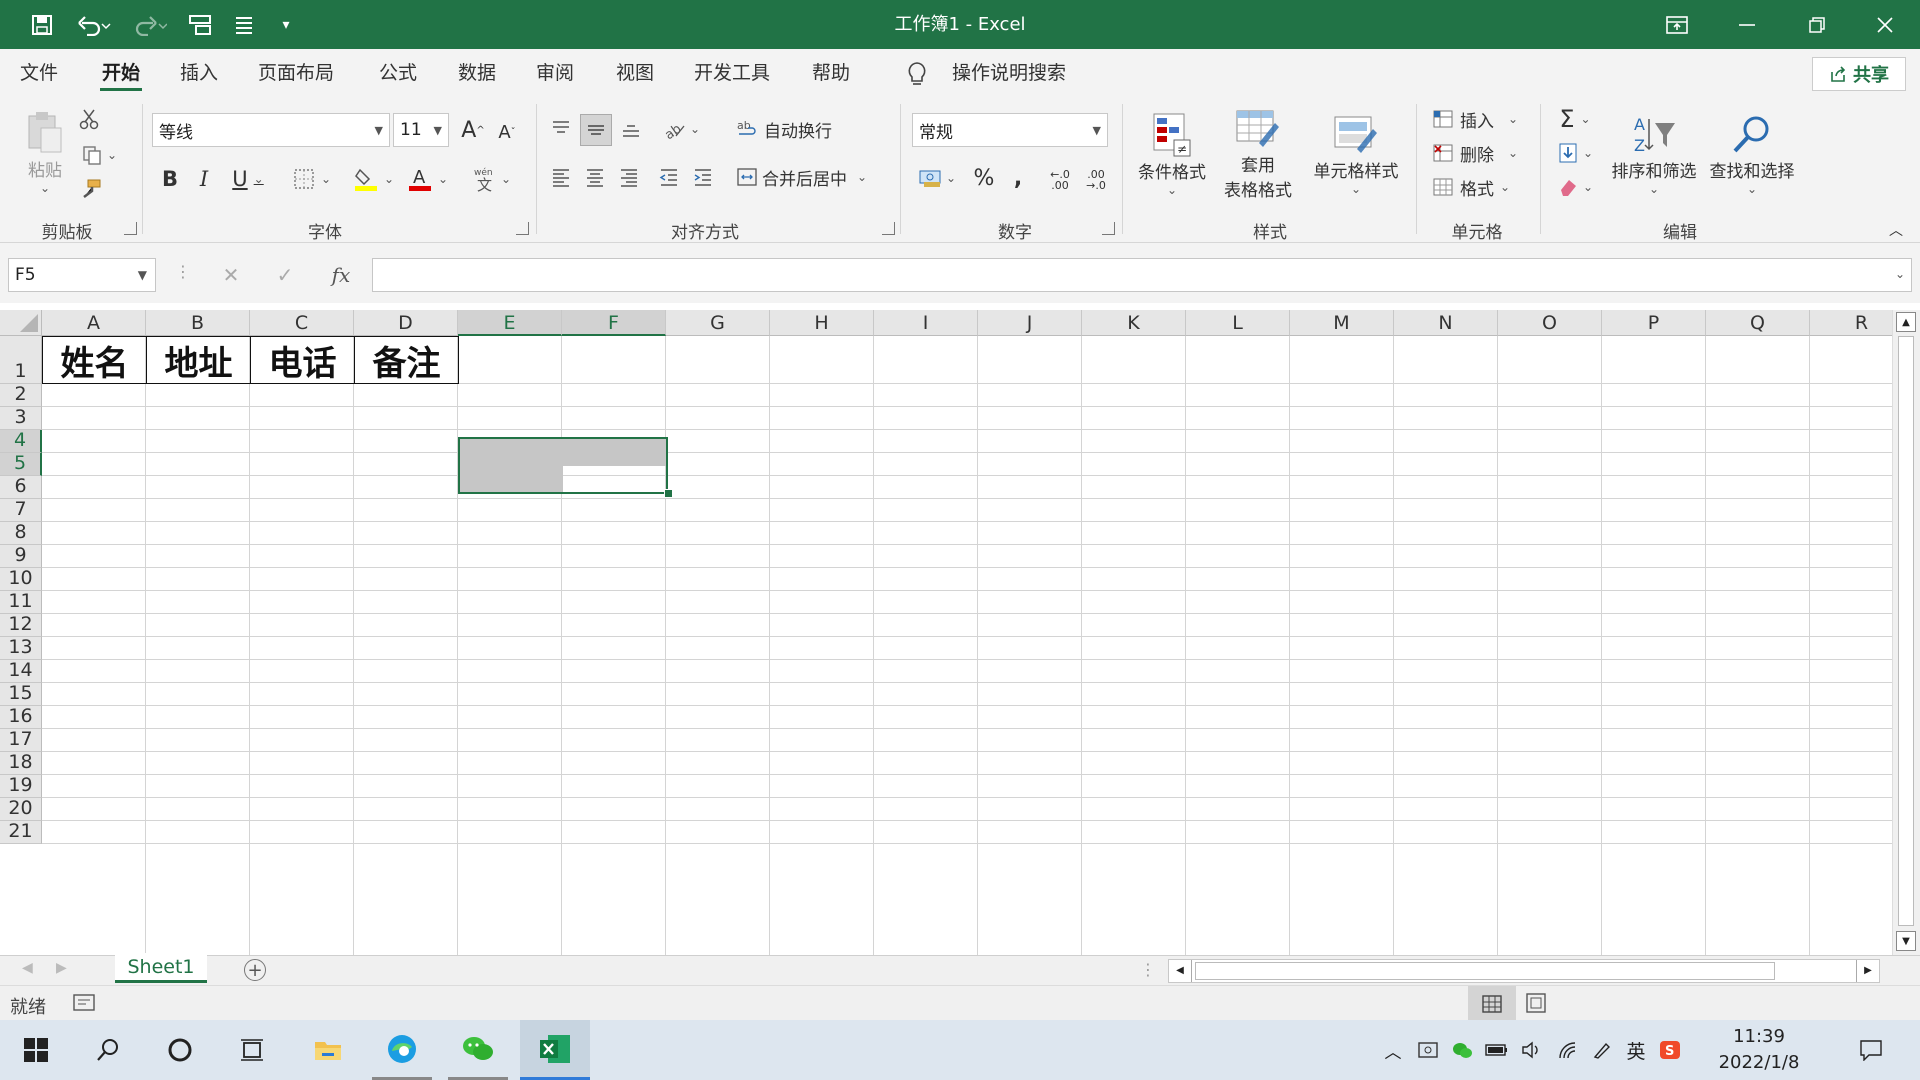 The image size is (1920, 1080). I want to click on selection-border, so click(563, 465).